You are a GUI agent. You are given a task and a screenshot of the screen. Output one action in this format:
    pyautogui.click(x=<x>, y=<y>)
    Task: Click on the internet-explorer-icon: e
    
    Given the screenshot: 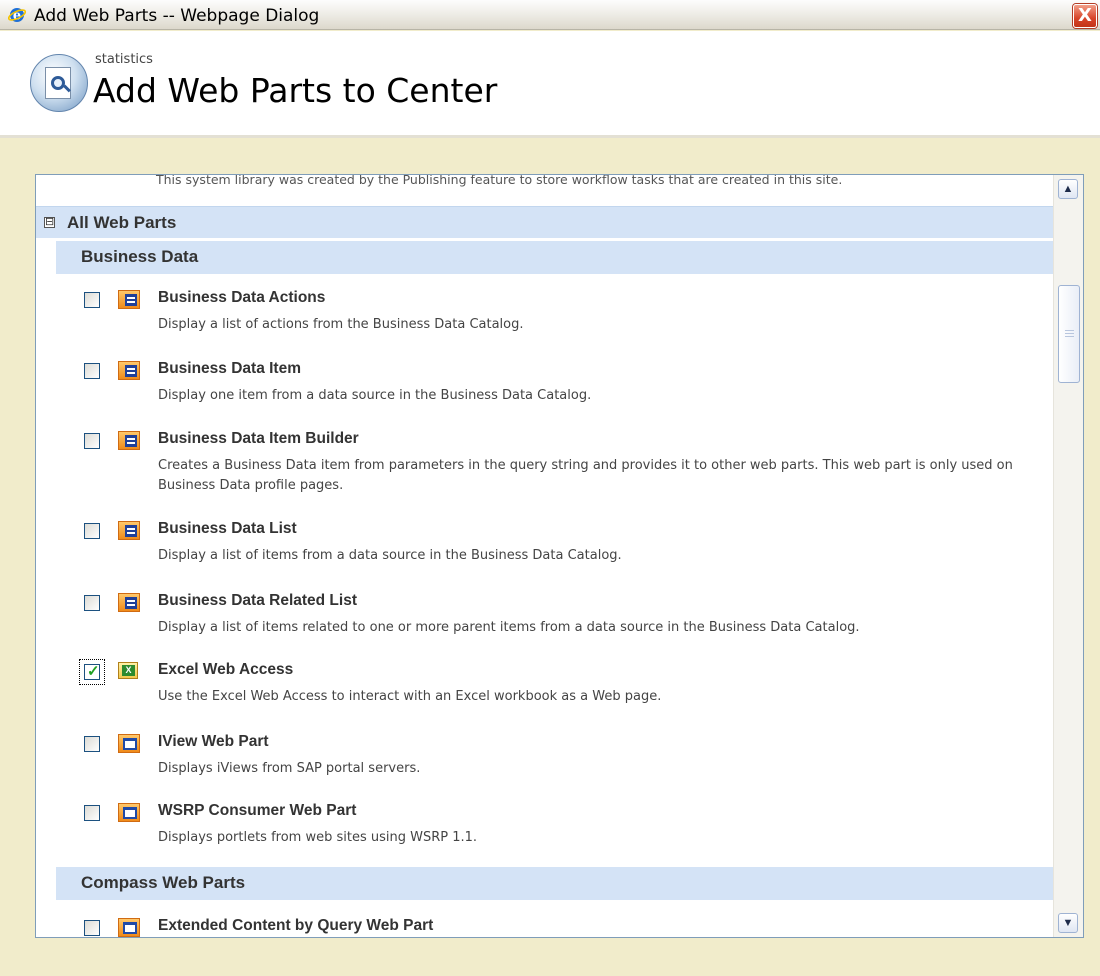 What is the action you would take?
    pyautogui.click(x=17, y=16)
    